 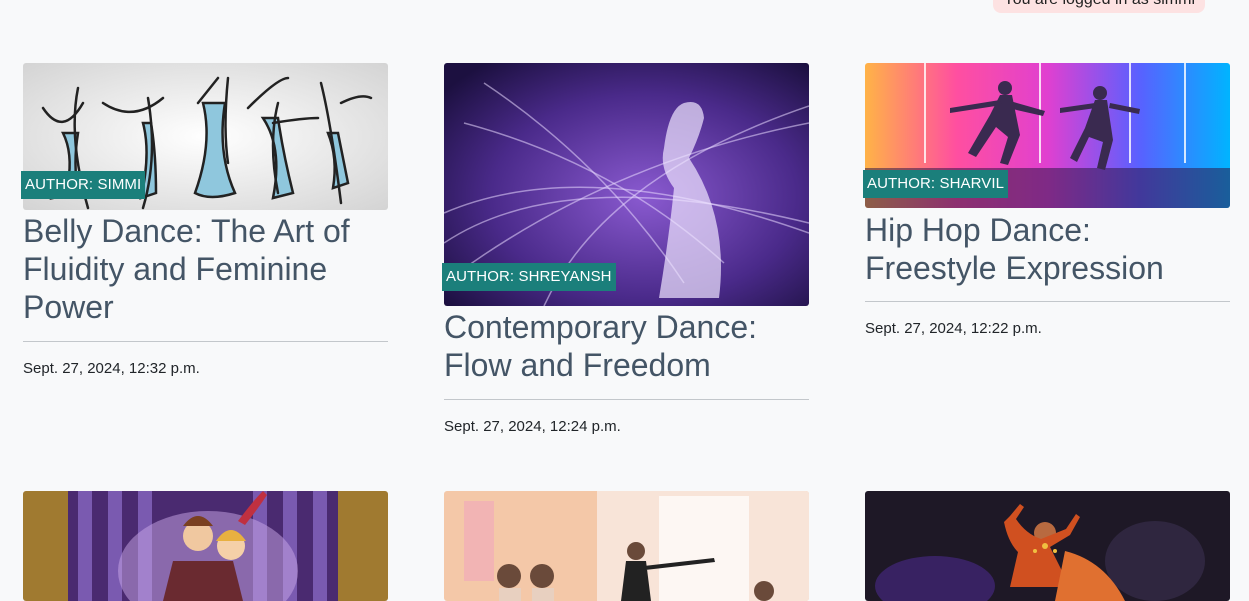 I want to click on post-date: Sept. 27, 2024, 12:22 p.m., so click(x=953, y=328).